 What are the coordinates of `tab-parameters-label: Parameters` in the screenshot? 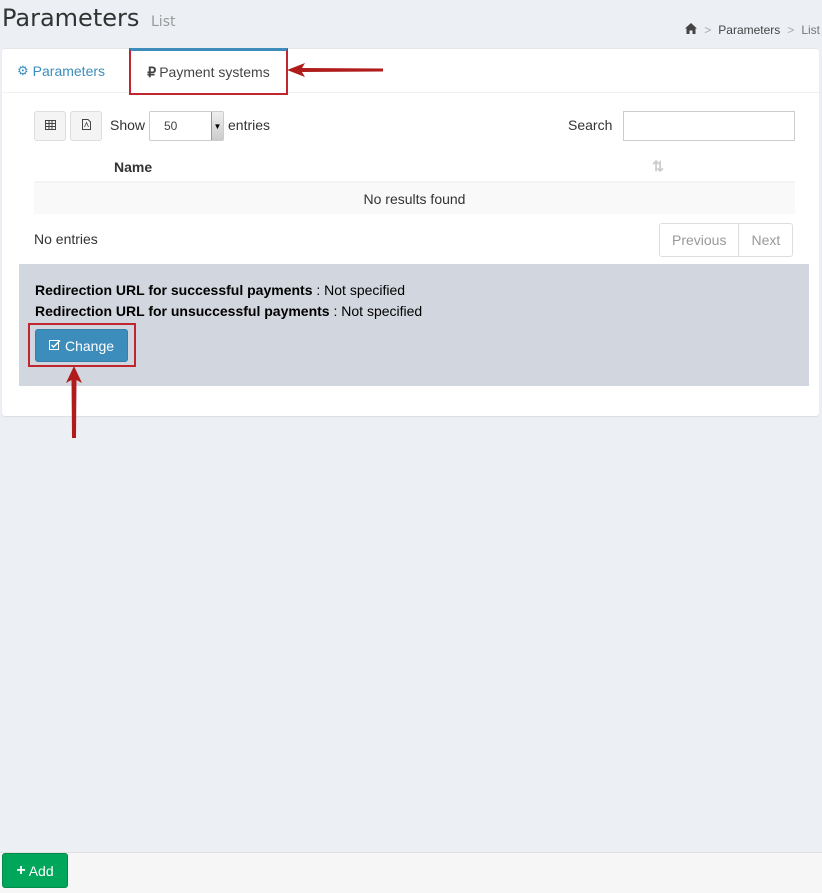 It's located at (69, 71).